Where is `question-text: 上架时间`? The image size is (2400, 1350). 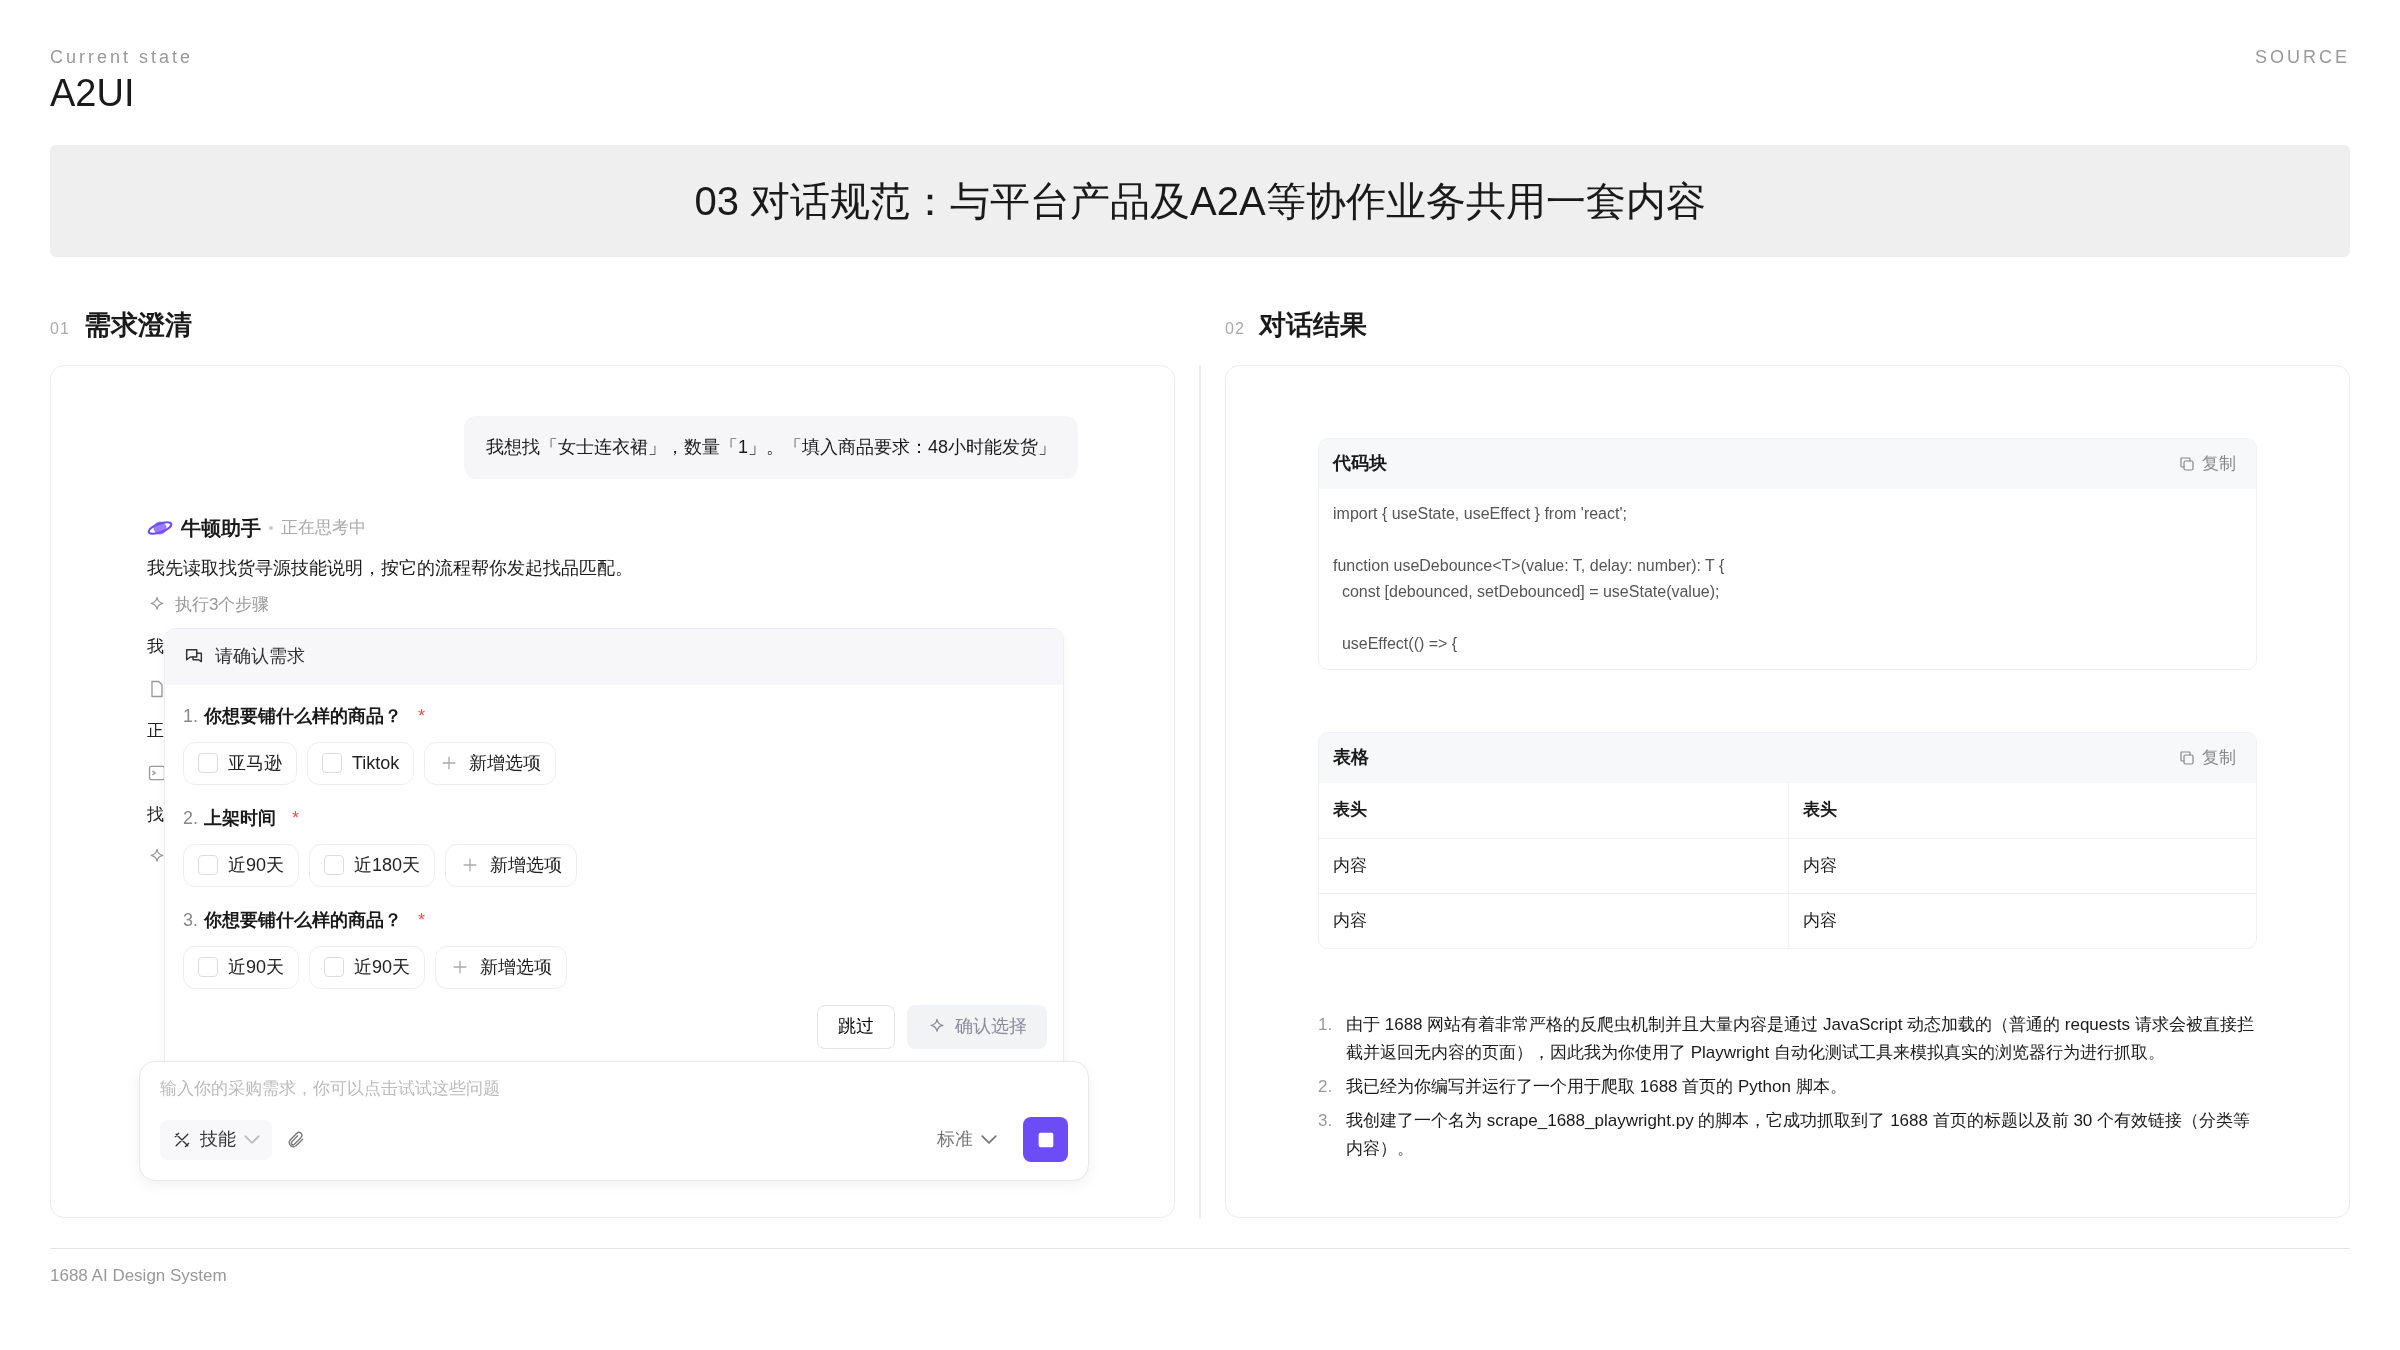
question-text: 上架时间 is located at coordinates (240, 818).